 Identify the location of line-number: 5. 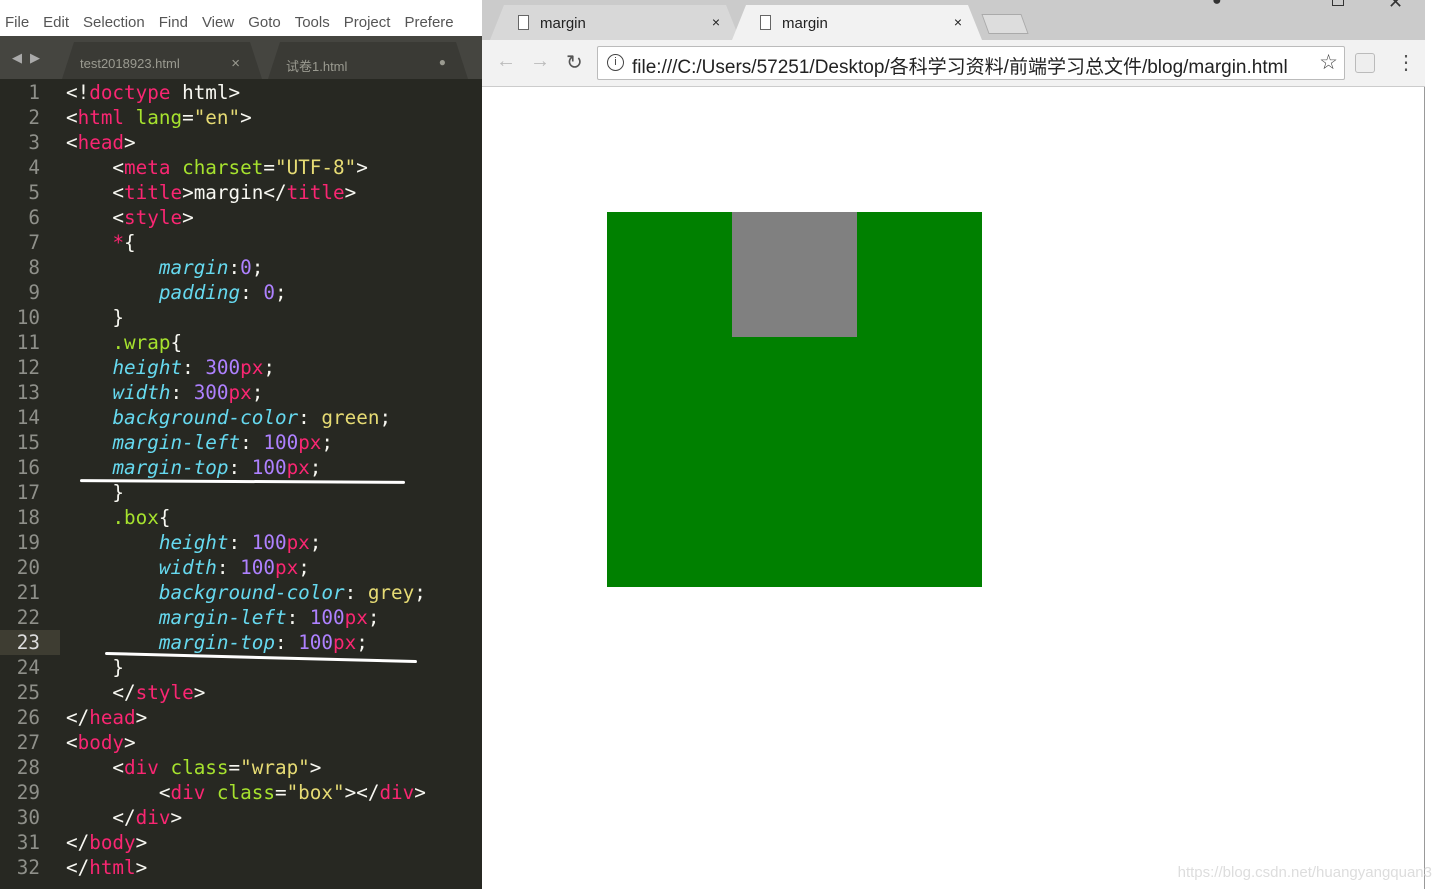
(34, 192).